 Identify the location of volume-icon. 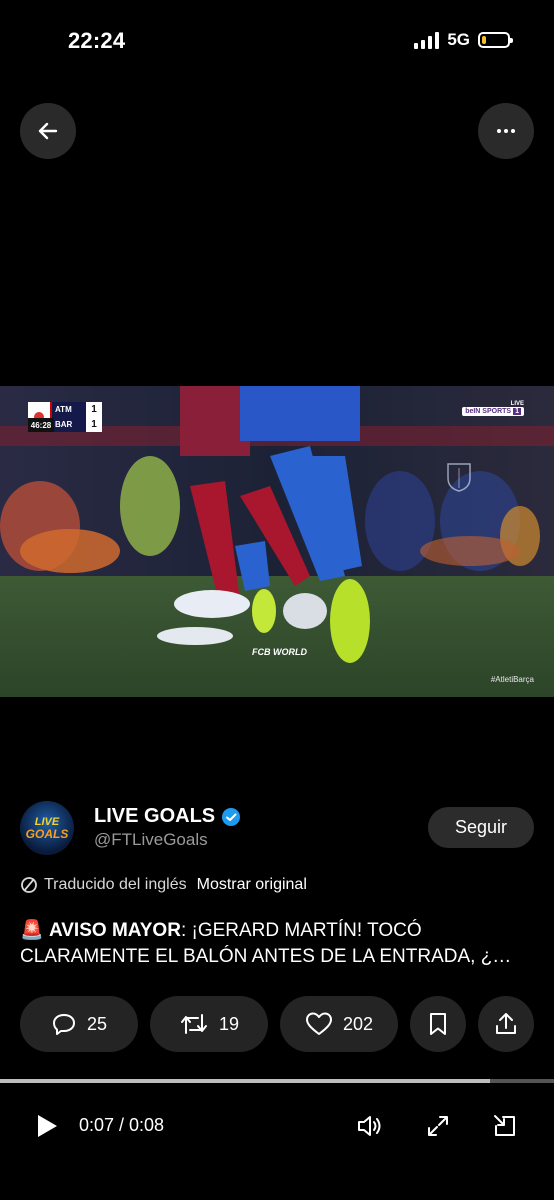
(369, 1126).